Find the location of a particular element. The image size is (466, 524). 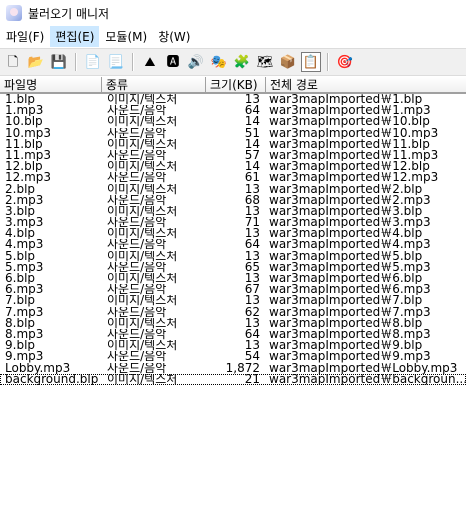

save-icon: 💾 is located at coordinates (59, 62).